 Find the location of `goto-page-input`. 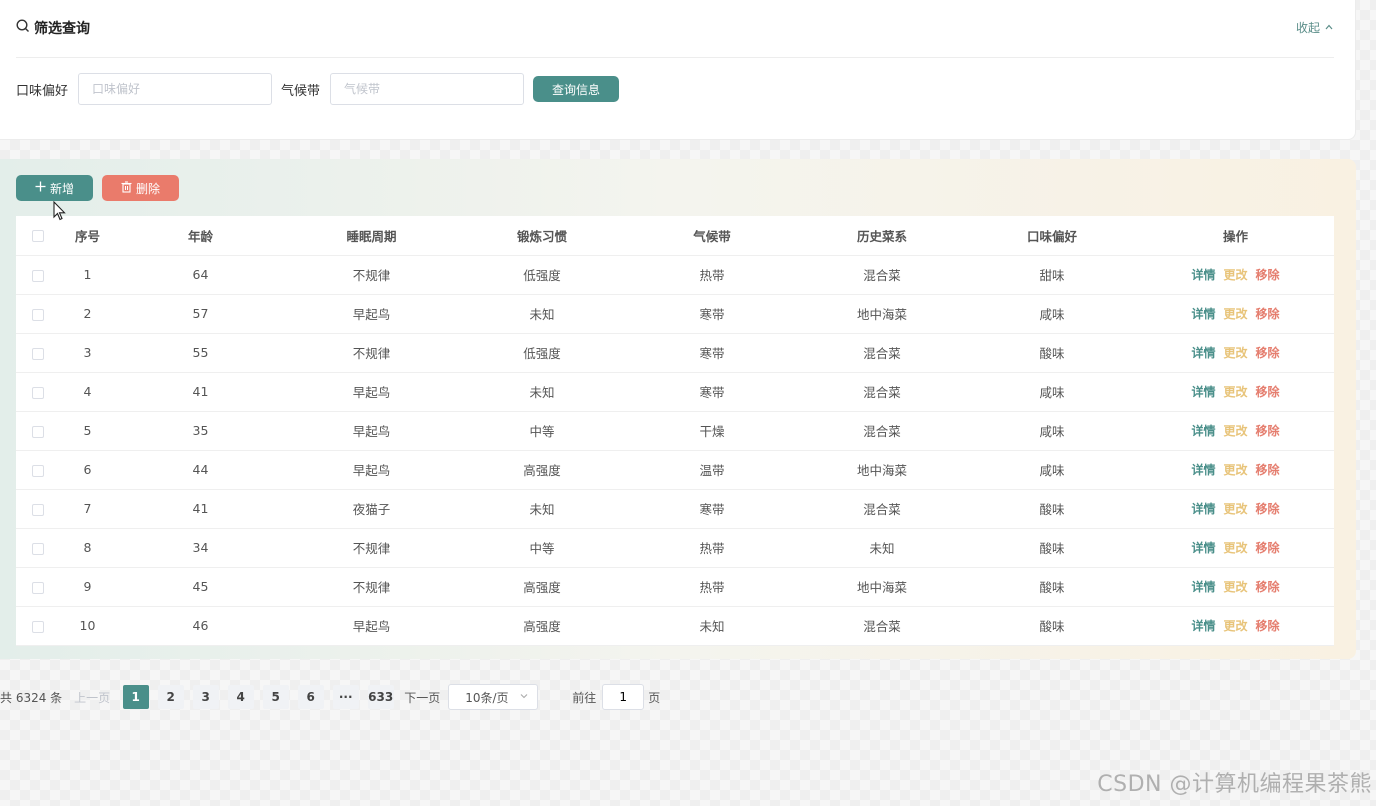

goto-page-input is located at coordinates (623, 697).